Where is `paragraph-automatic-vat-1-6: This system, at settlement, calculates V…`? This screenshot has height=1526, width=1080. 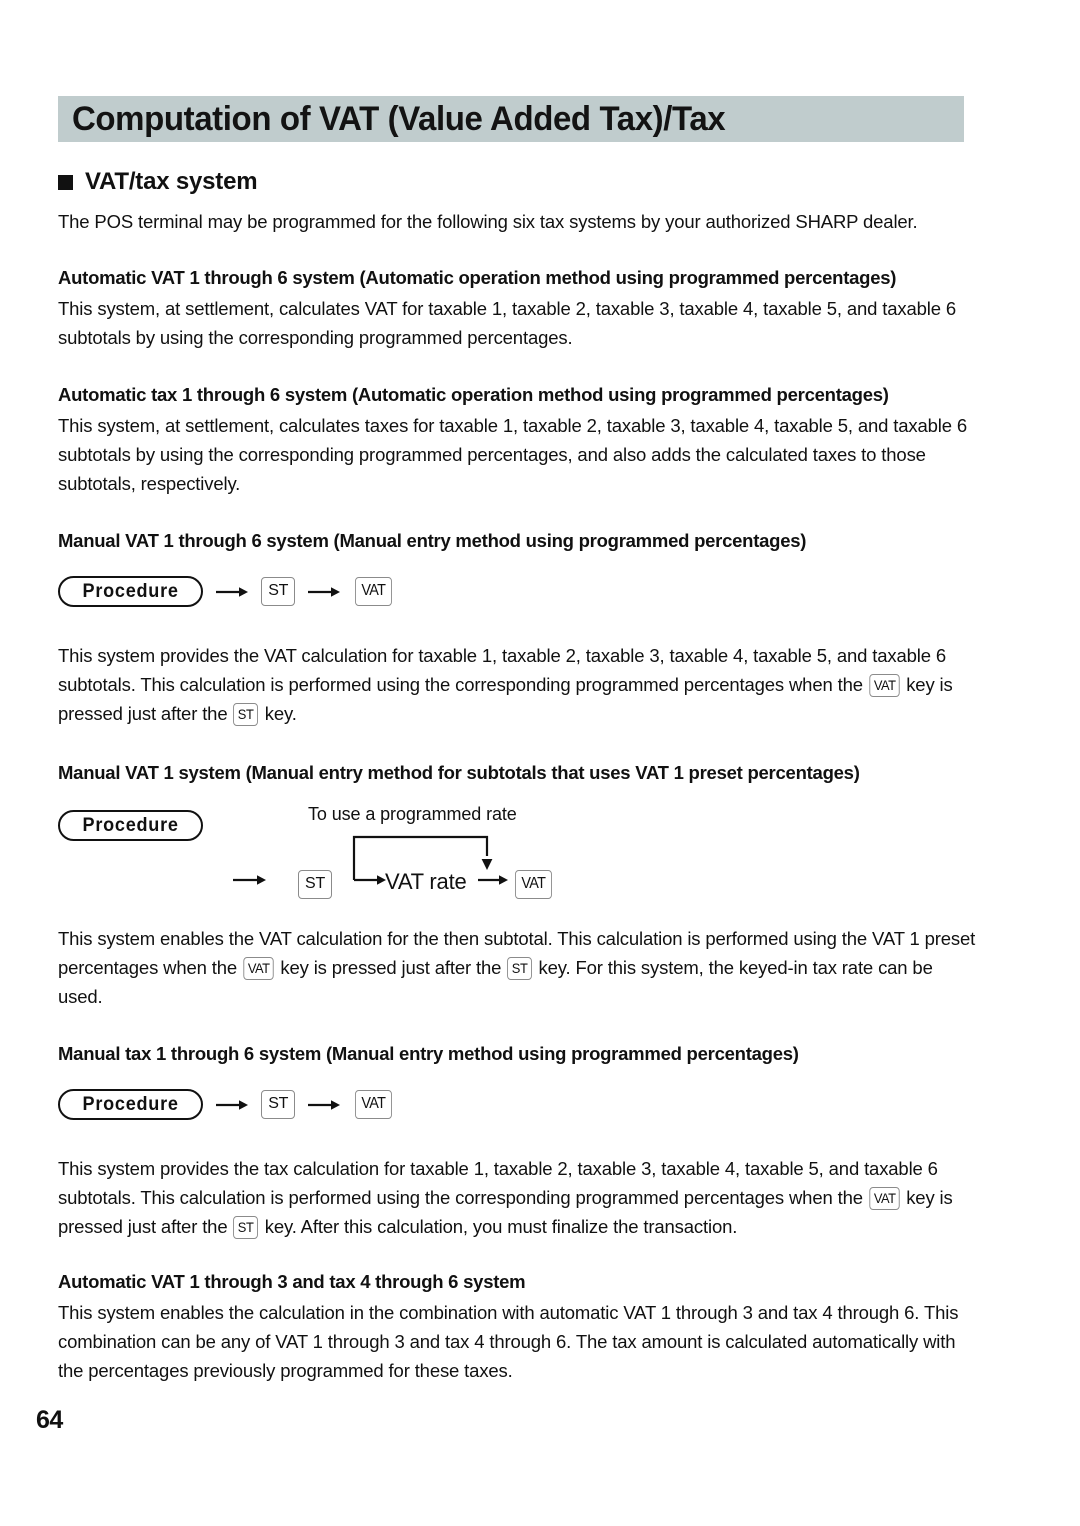 paragraph-automatic-vat-1-6: This system, at settlement, calculates V… is located at coordinates (507, 323).